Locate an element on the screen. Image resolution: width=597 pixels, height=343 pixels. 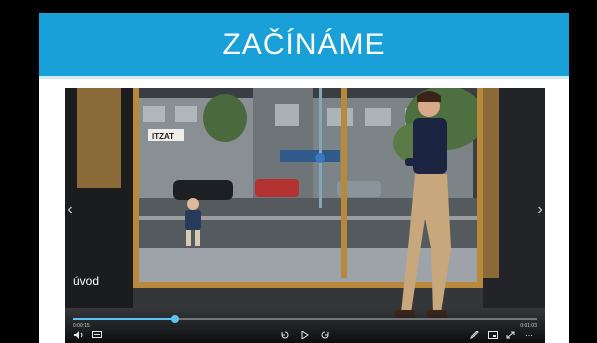
picture-in-picture-icon is located at coordinates (493, 336).